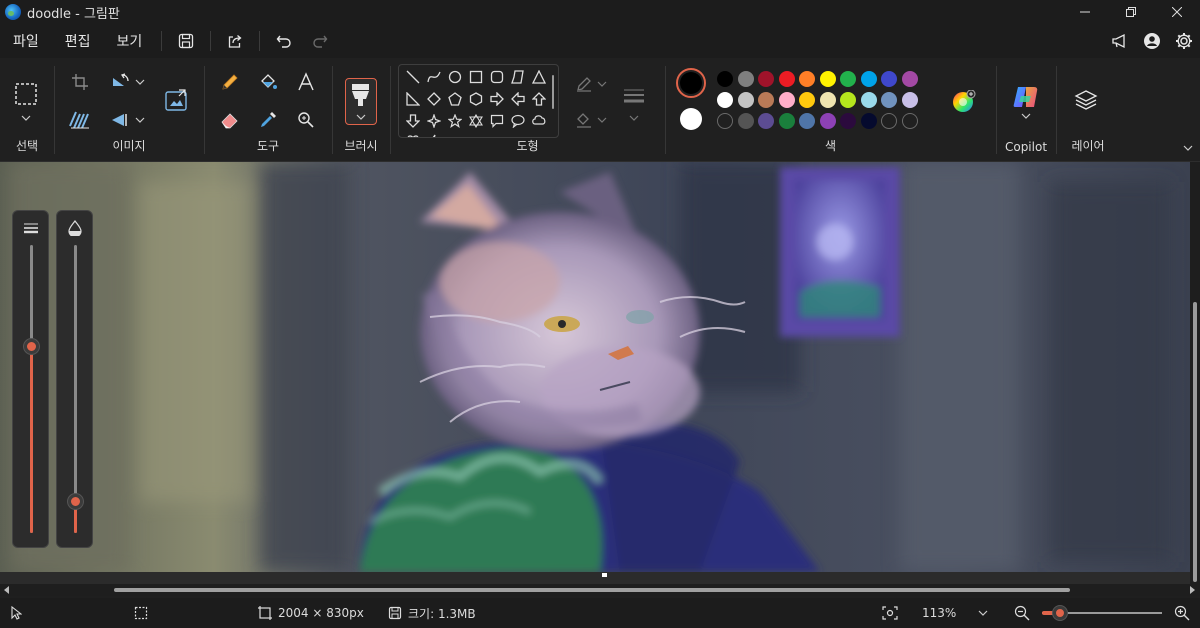 This screenshot has height=628, width=1200. What do you see at coordinates (26, 94) in the screenshot?
I see `select-tool-button` at bounding box center [26, 94].